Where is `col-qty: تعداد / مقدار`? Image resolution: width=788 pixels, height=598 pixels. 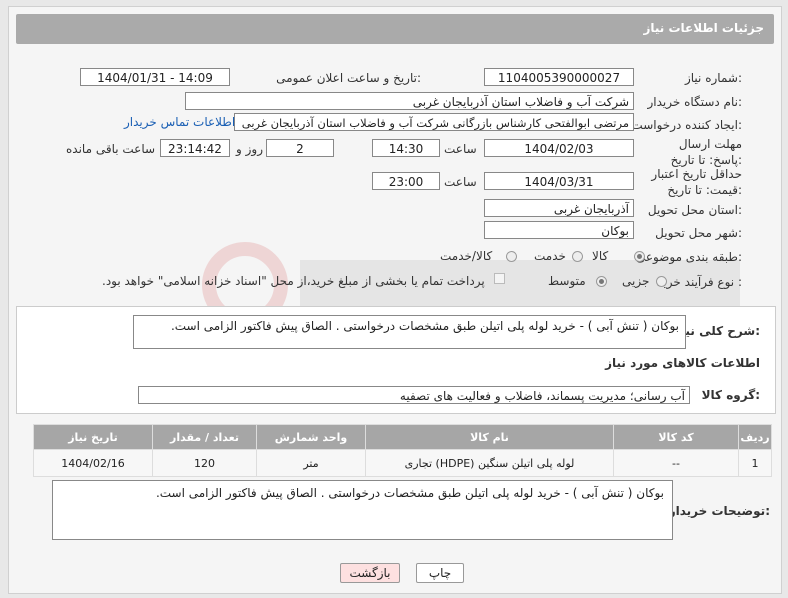
col-qty: تعداد / مقدار is located at coordinates (204, 437).